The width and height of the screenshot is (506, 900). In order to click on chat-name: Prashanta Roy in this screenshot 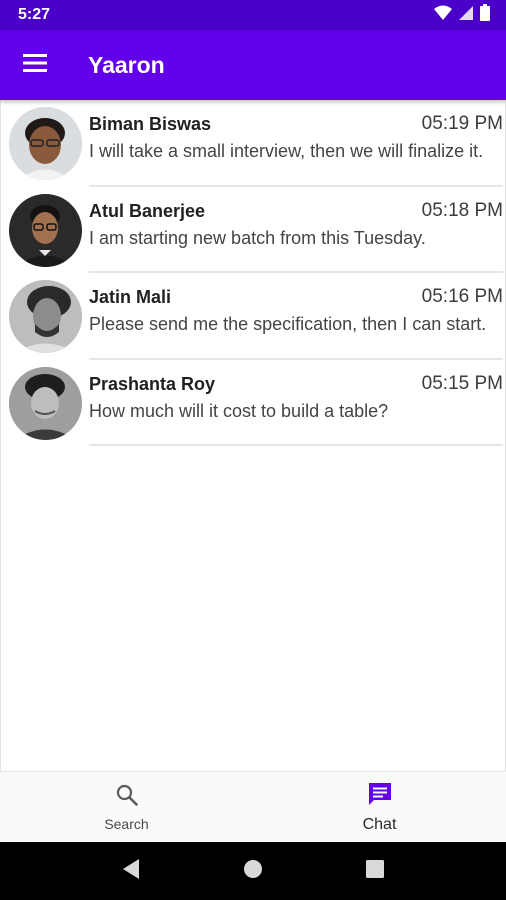, I will do `click(152, 383)`.